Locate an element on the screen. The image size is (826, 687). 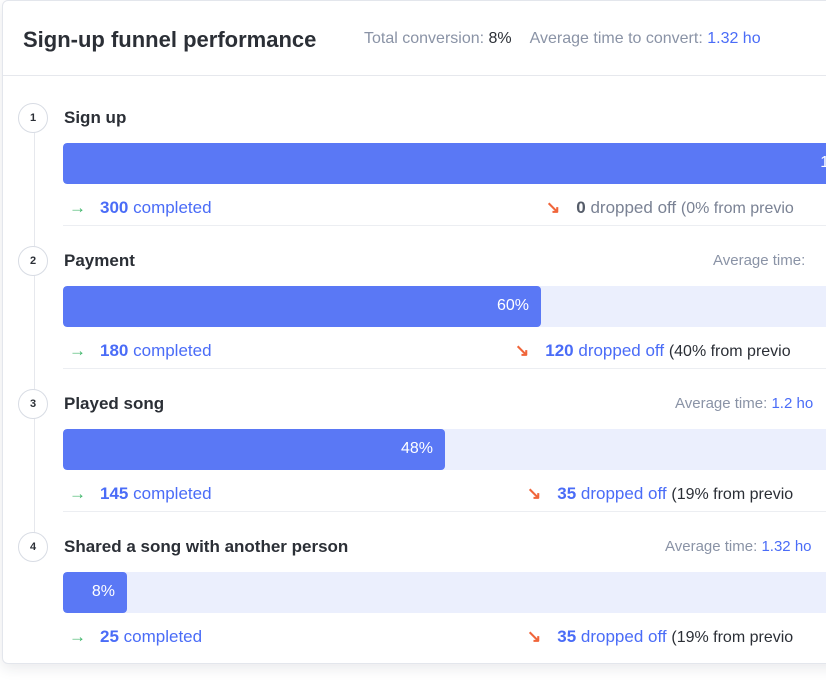
step-progress-label: 8% is located at coordinates (103, 591).